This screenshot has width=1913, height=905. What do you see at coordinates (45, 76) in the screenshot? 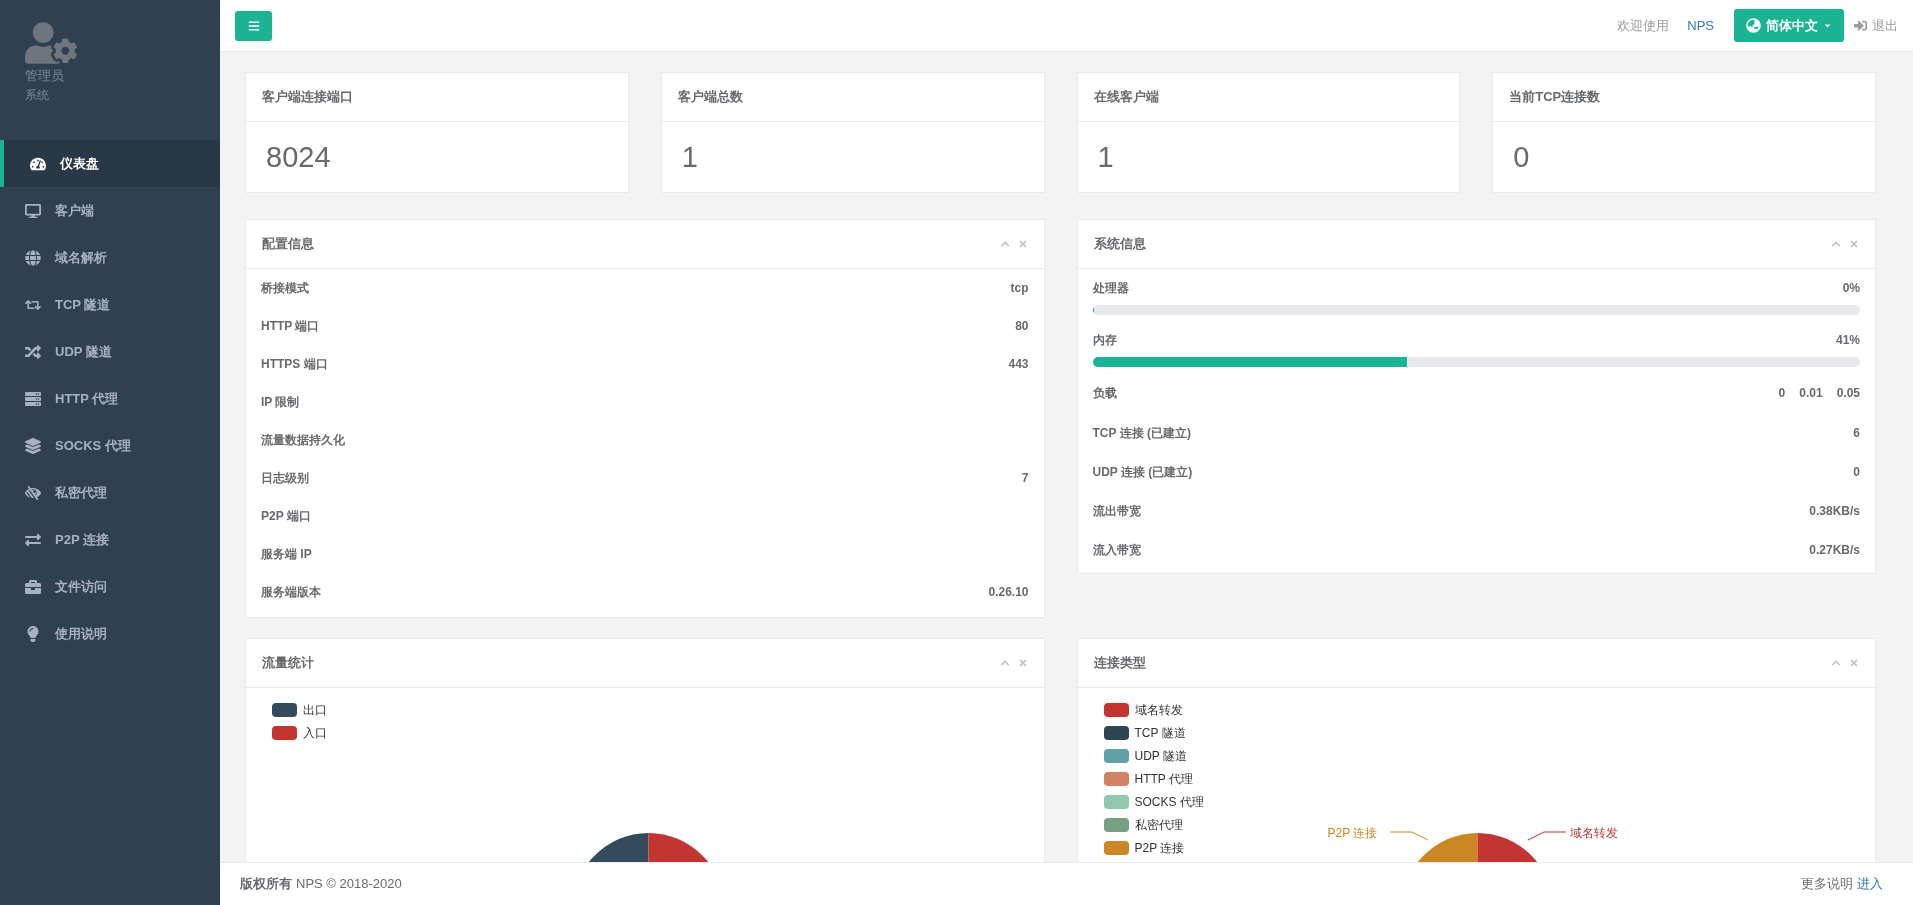
I see `user-name: 管理员` at bounding box center [45, 76].